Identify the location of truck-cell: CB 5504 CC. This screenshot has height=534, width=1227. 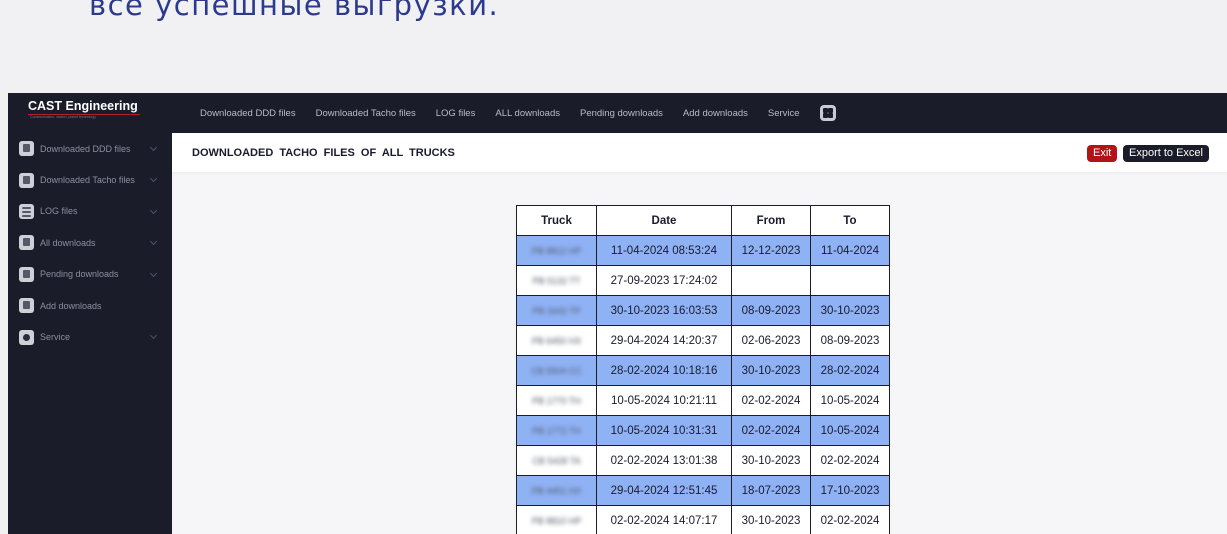
(556, 370).